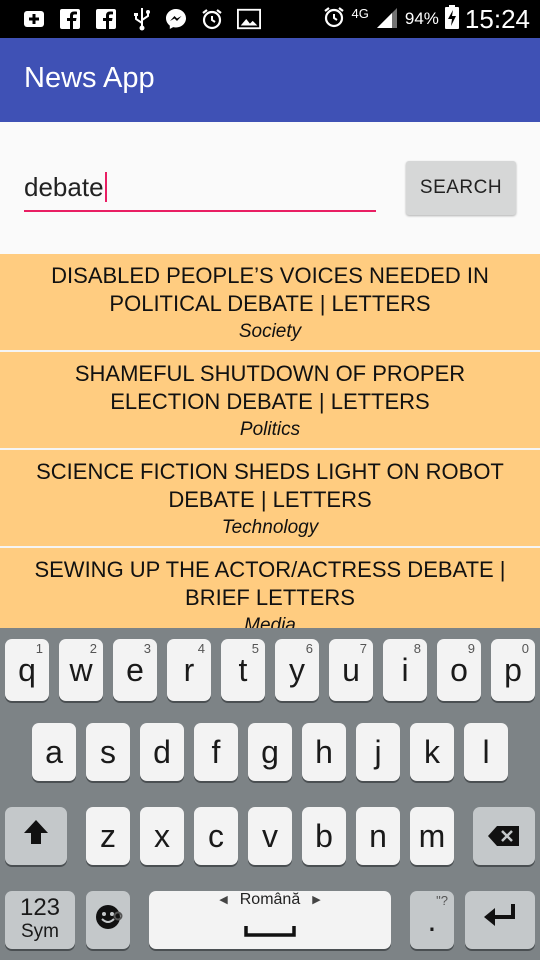  Describe the element at coordinates (93, 648) in the screenshot. I see `key-hint: 2` at that location.